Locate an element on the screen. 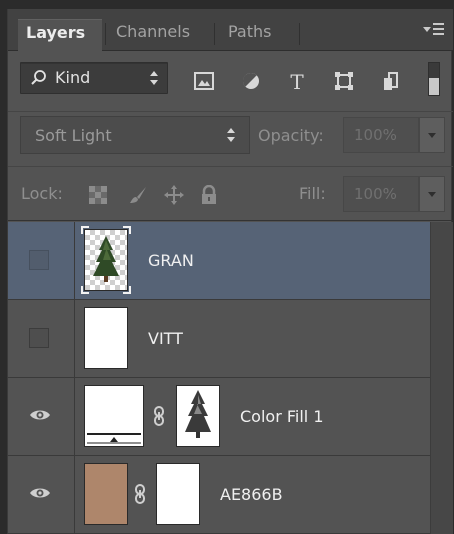 The width and height of the screenshot is (454, 534). tab-channels: Channels is located at coordinates (153, 35).